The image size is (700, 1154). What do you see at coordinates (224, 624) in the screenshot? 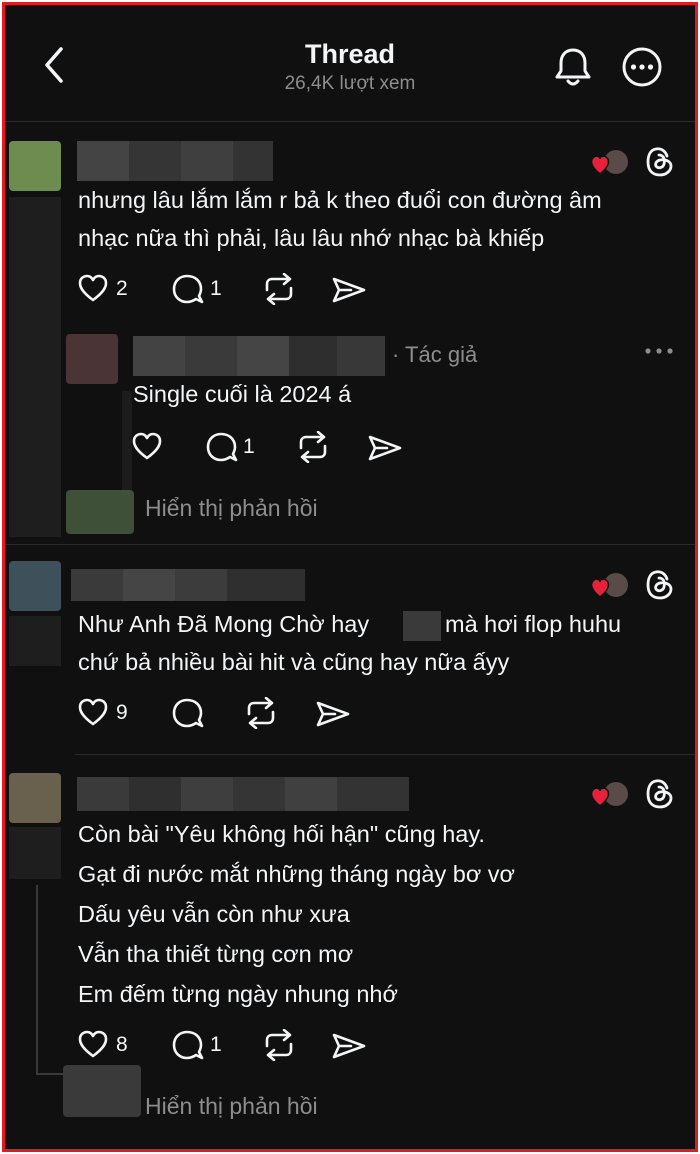
I see `post-text-line-start: Như Anh Đã Mong Chờ hay` at bounding box center [224, 624].